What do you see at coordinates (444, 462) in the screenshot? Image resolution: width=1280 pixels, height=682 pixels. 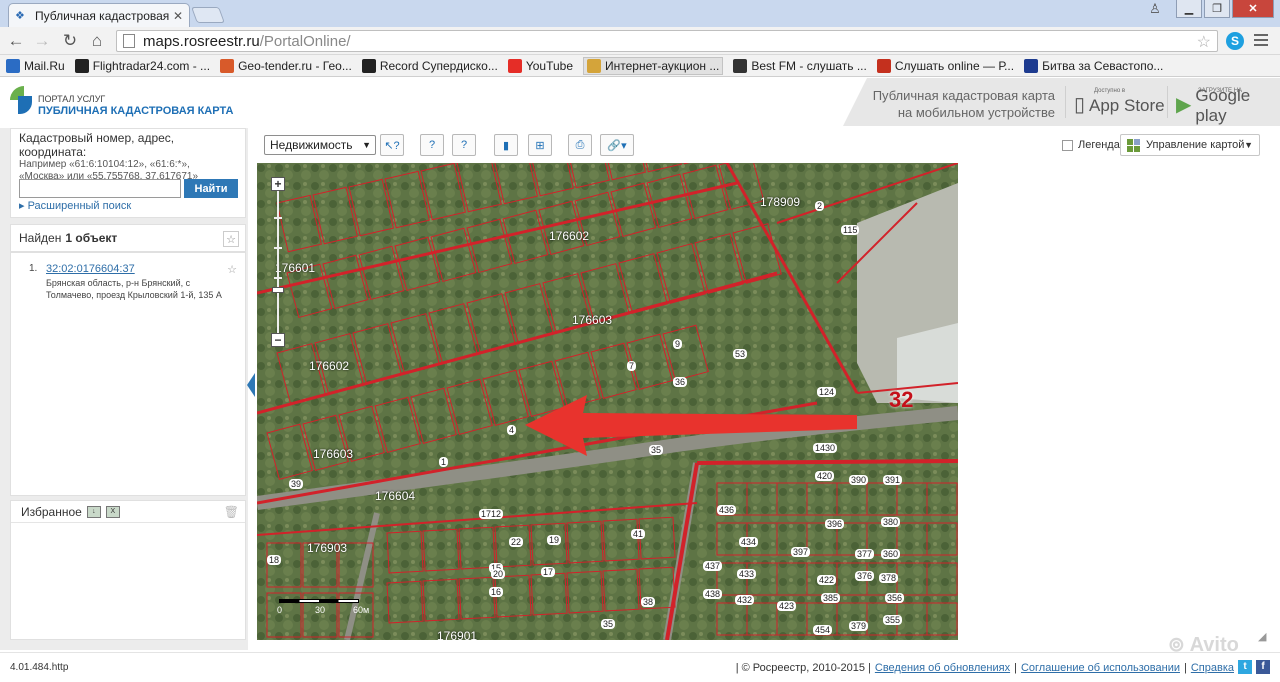 I see `plot-number-label: 1` at bounding box center [444, 462].